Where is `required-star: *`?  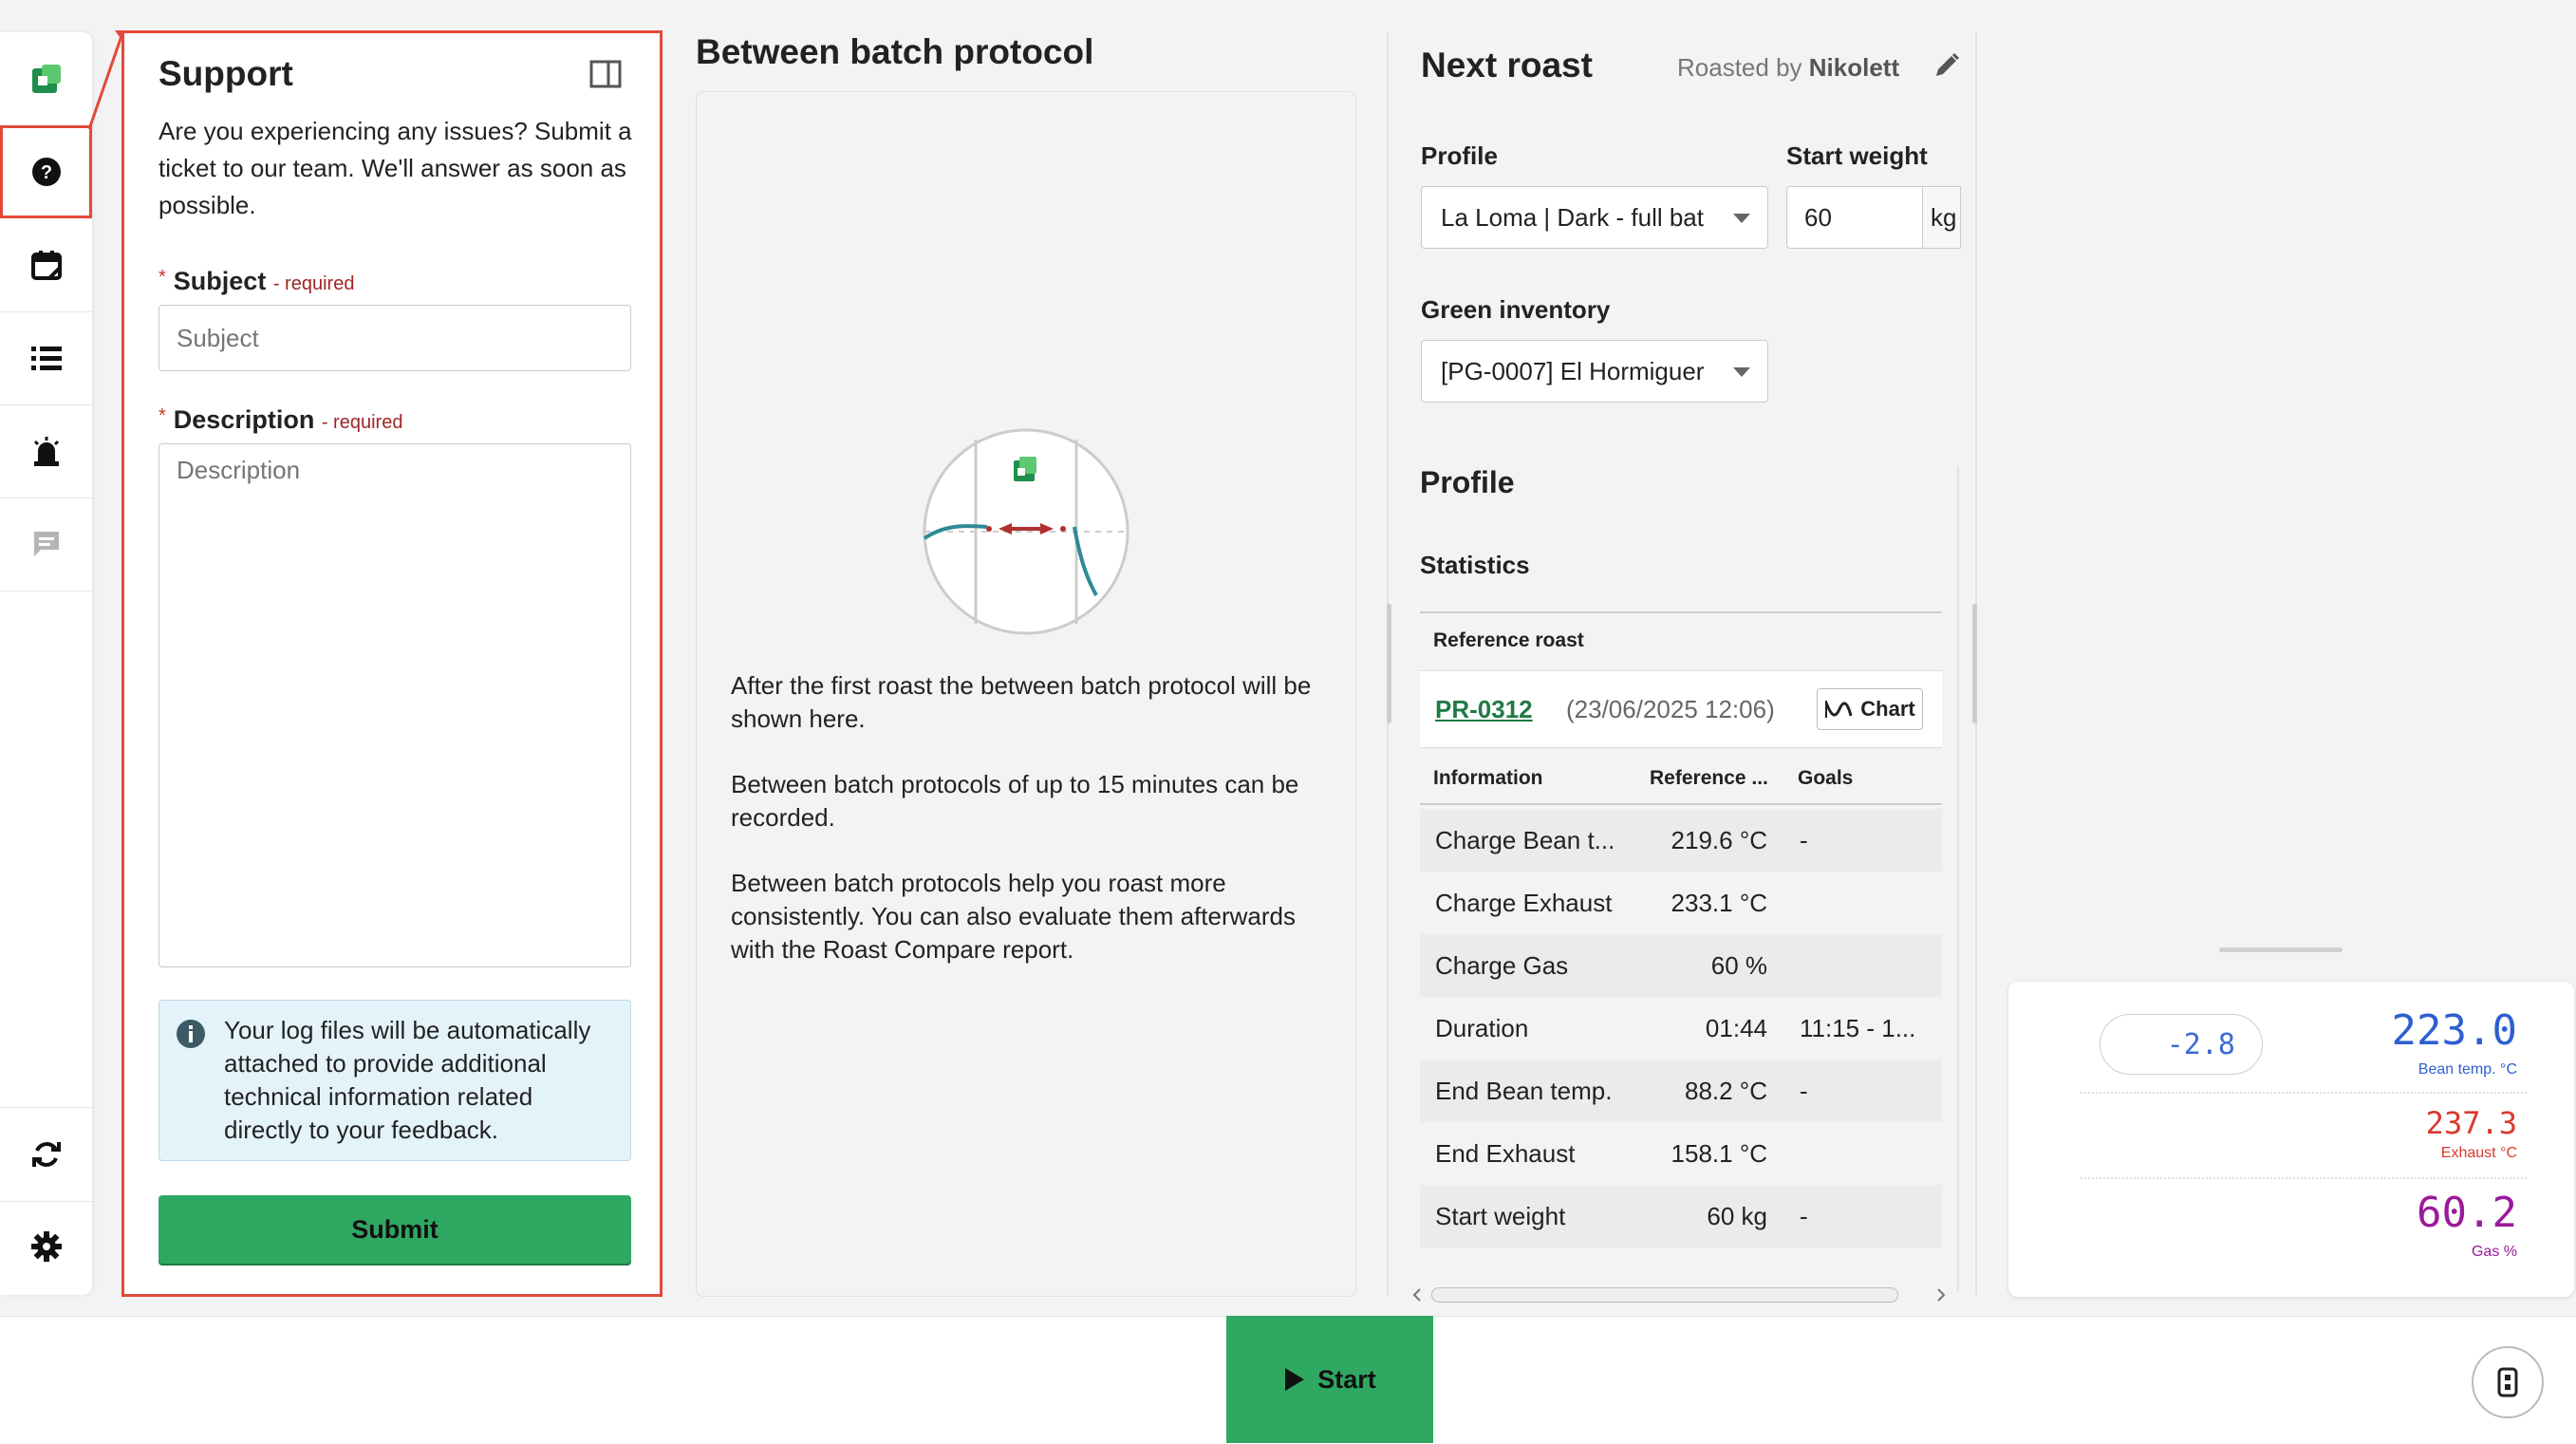 required-star: * is located at coordinates (162, 277).